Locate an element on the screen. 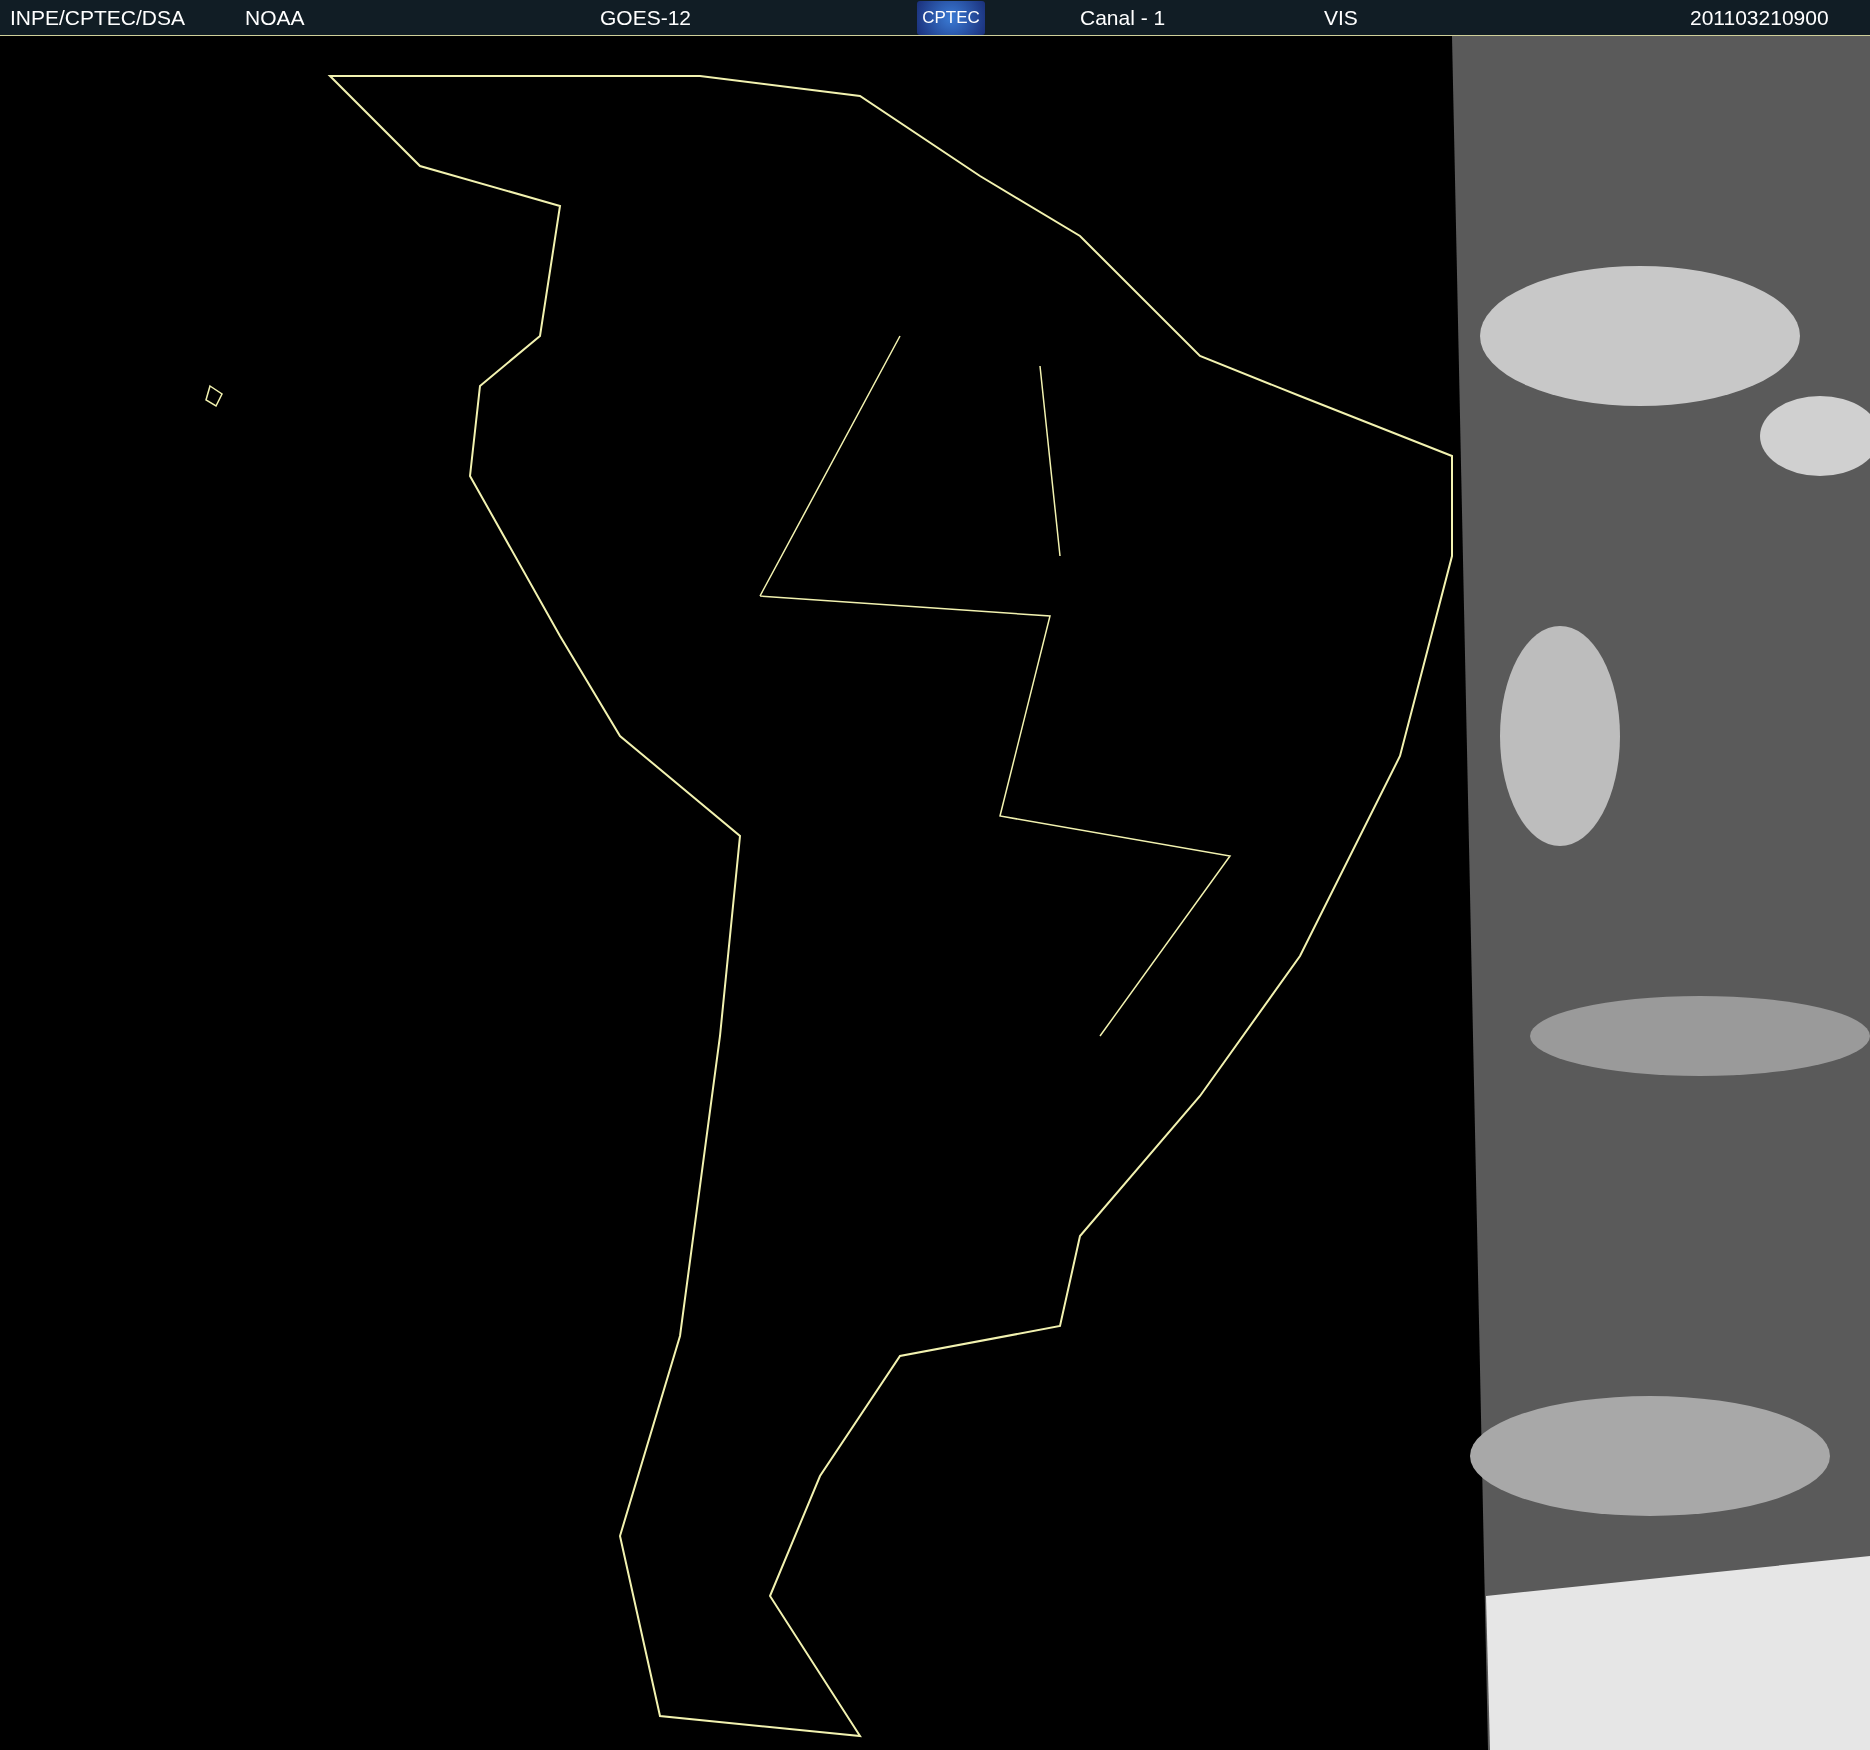 The height and width of the screenshot is (1750, 1870). timestamp: 201103210900 is located at coordinates (1759, 17).